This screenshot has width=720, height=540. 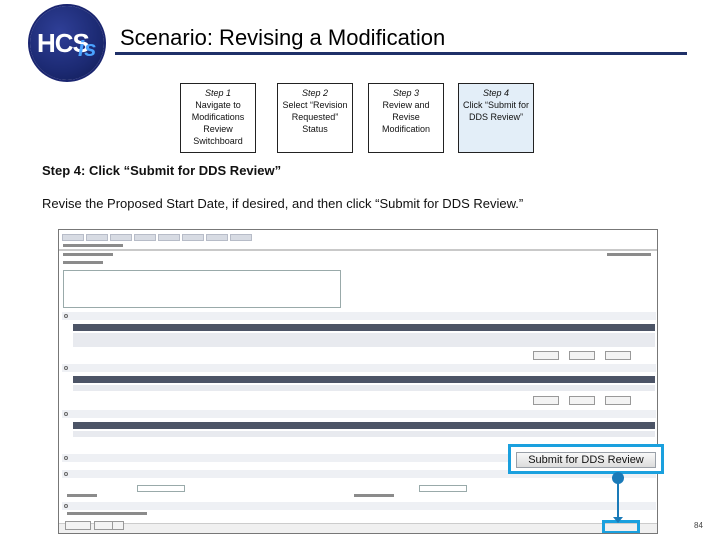 I want to click on callout-arrowhead, so click(x=618, y=520).